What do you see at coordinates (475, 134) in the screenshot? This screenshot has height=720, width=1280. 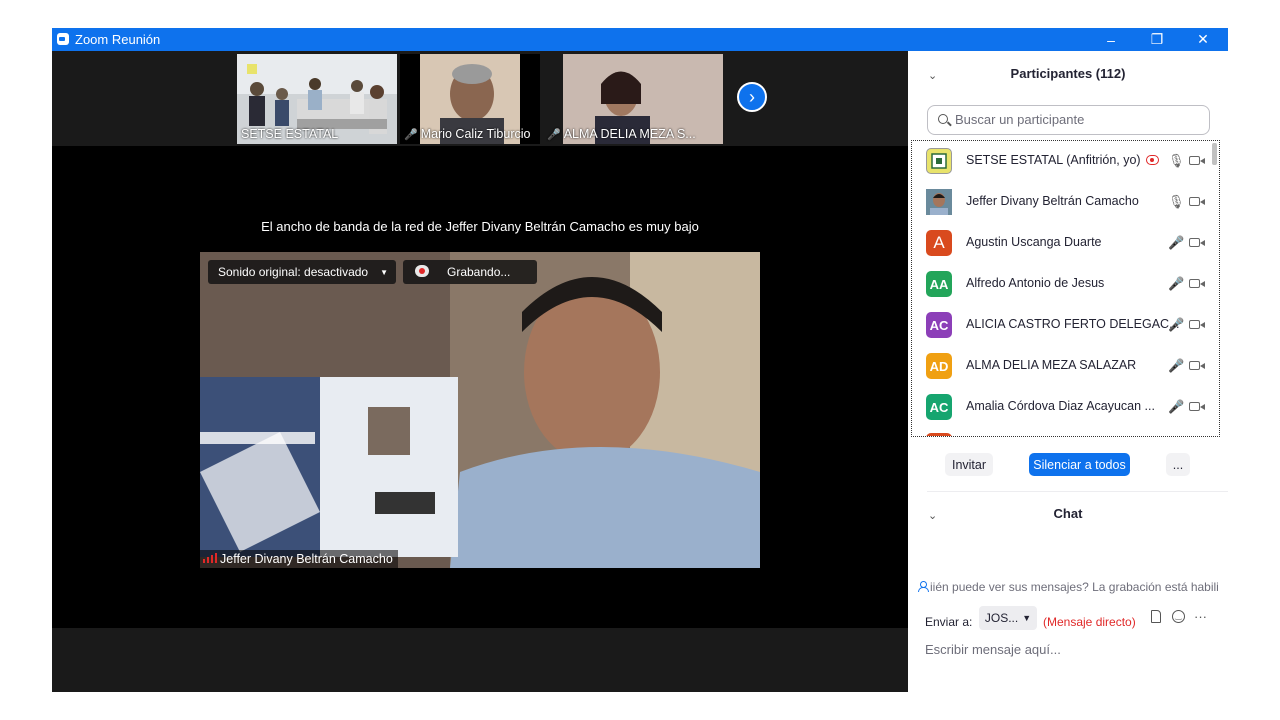 I see `thumbnail-label: Mario Caliz Tiburcio` at bounding box center [475, 134].